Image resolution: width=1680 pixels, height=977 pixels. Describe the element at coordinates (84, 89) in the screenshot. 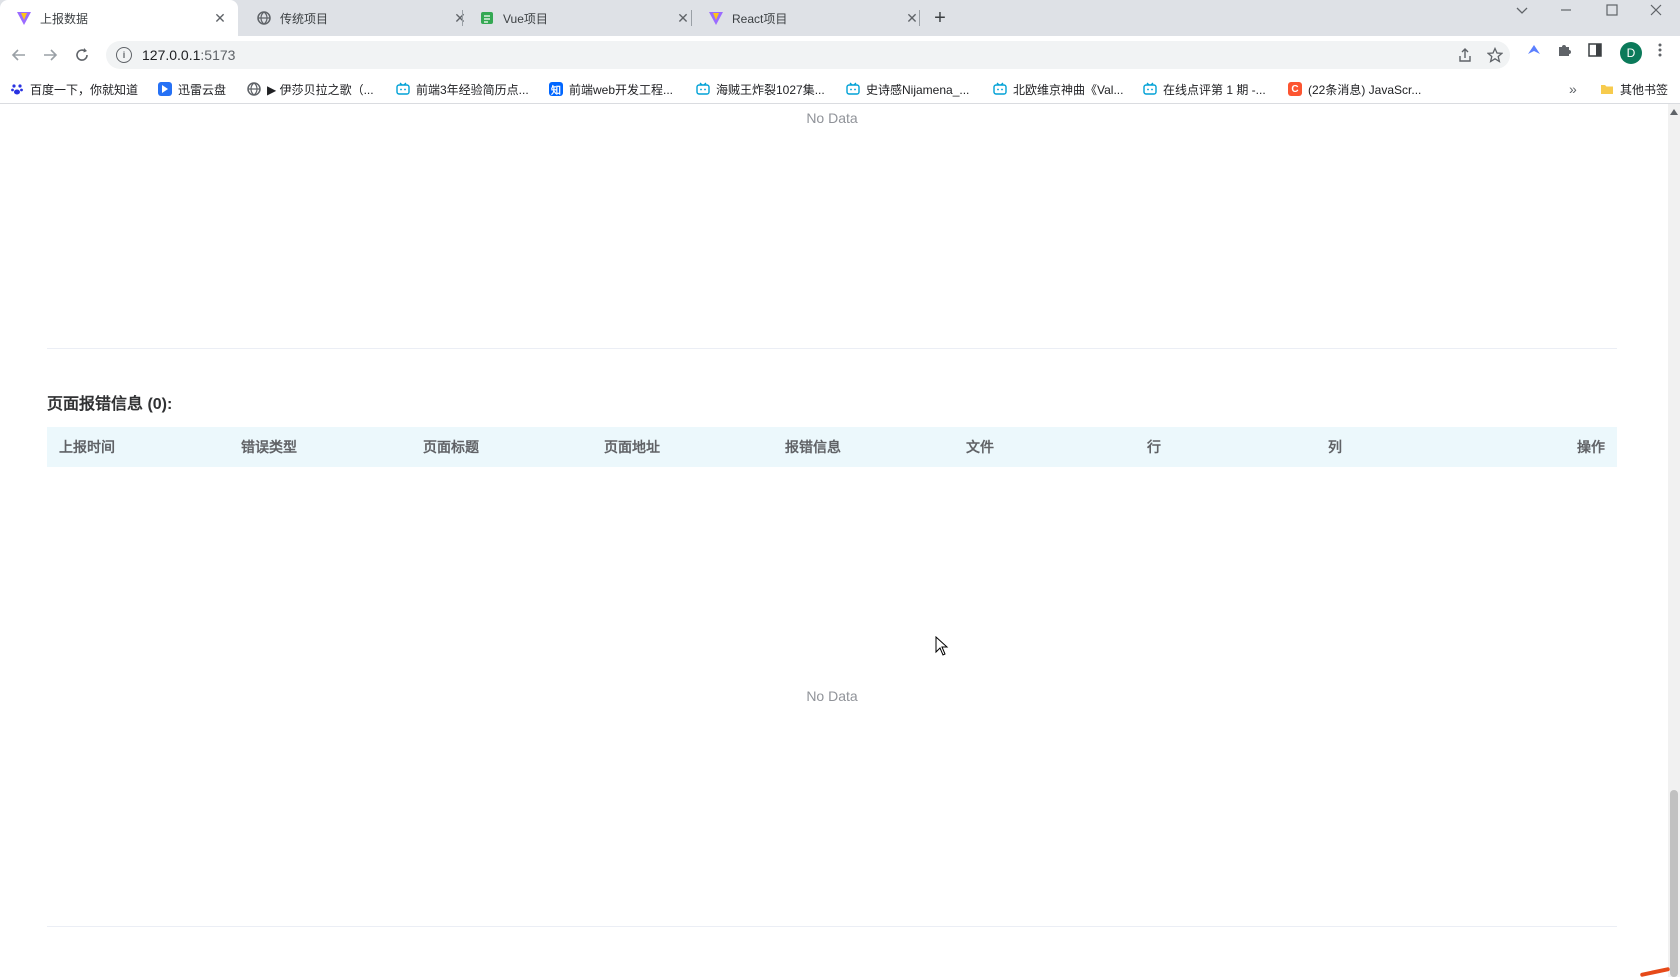

I see `bookmark-label: 百度一下，你就知道` at that location.